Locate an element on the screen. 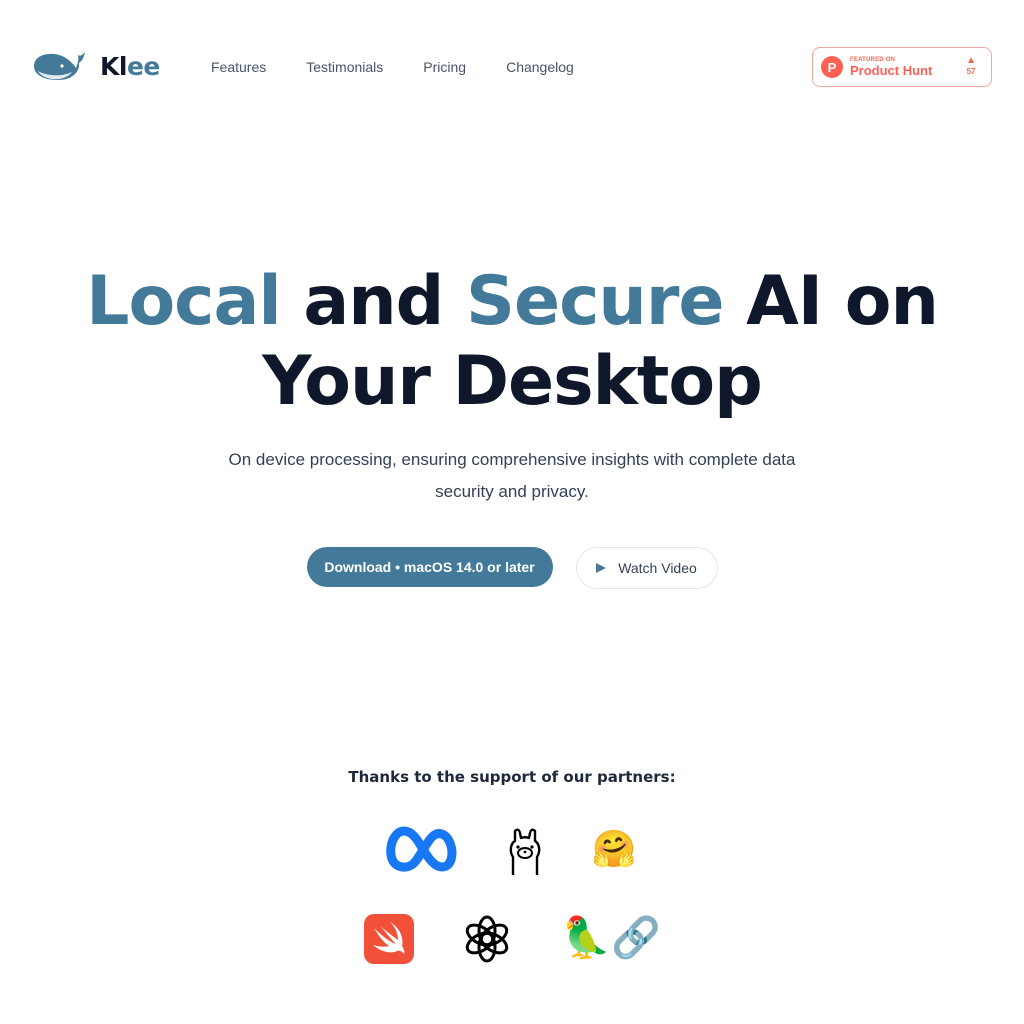 This screenshot has height=1024, width=1024. partner-meta is located at coordinates (422, 849).